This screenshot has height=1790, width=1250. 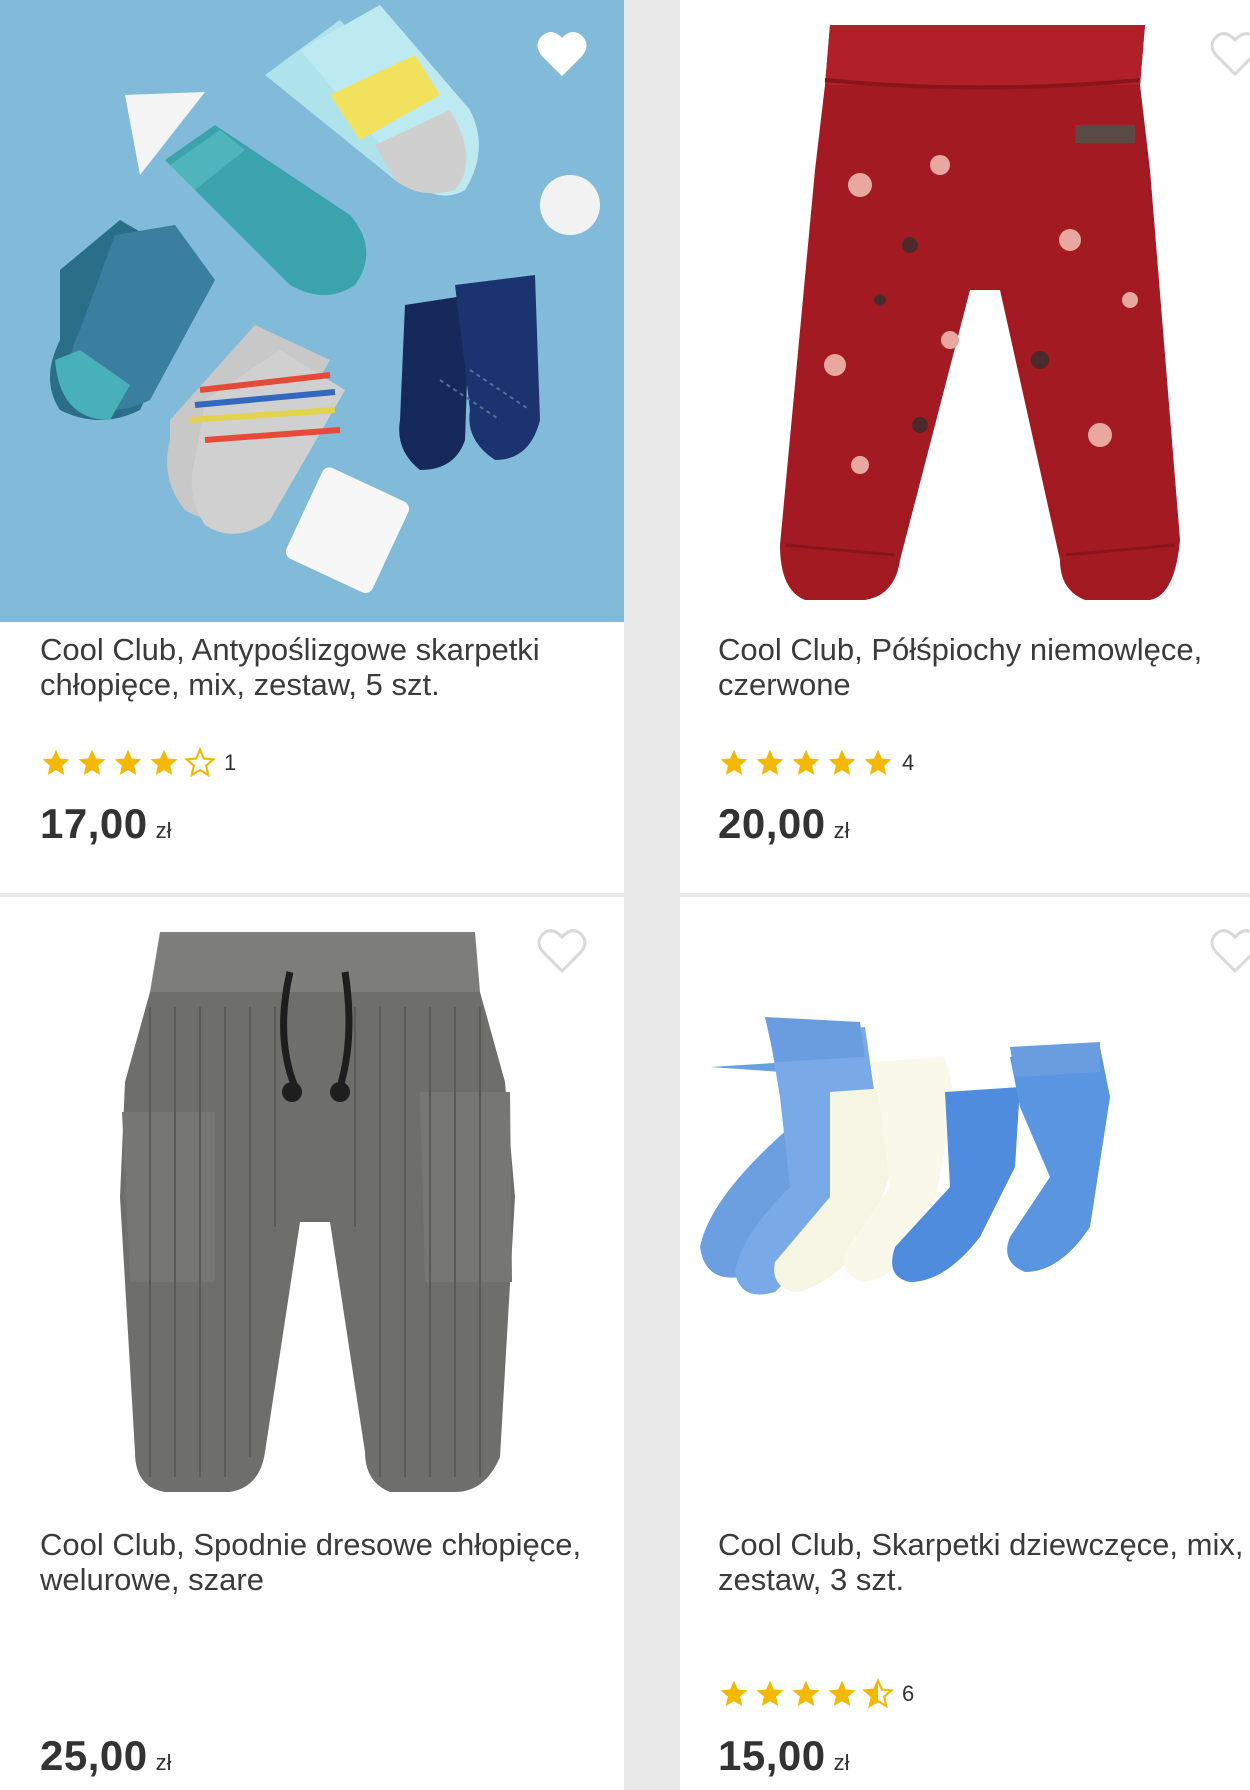 I want to click on rating-count: 4, so click(x=908, y=762).